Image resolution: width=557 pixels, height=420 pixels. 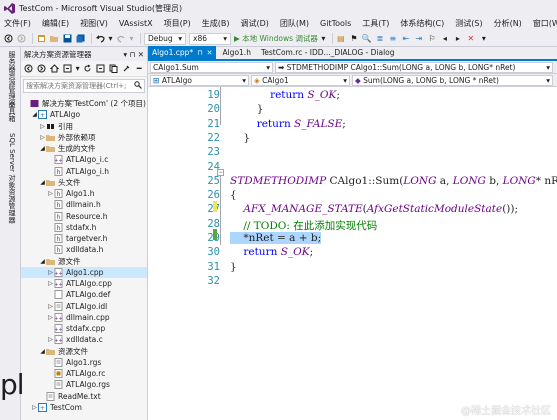 What do you see at coordinates (84, 148) in the screenshot?
I see `tree-item: ◢ 生成的文件` at bounding box center [84, 148].